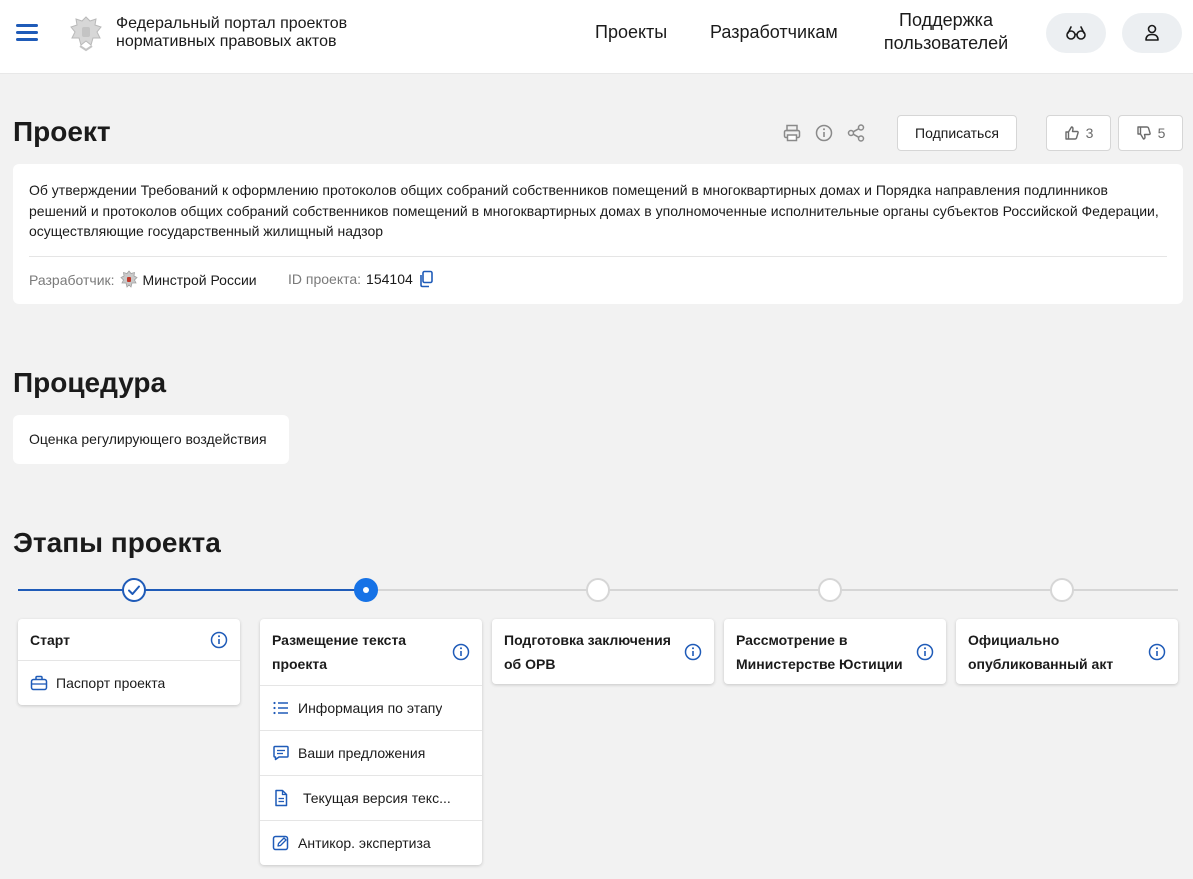  I want to click on dislike-button: 5, so click(1150, 133).